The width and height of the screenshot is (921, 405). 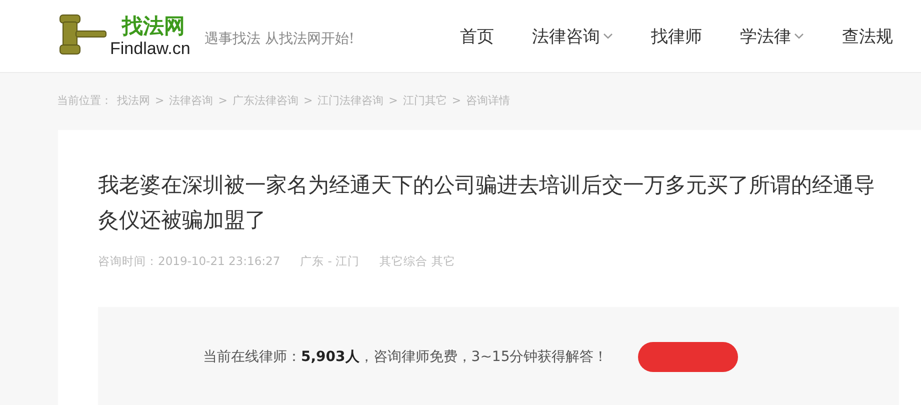 I want to click on logo-domain: Findlaw.cn, so click(x=150, y=48).